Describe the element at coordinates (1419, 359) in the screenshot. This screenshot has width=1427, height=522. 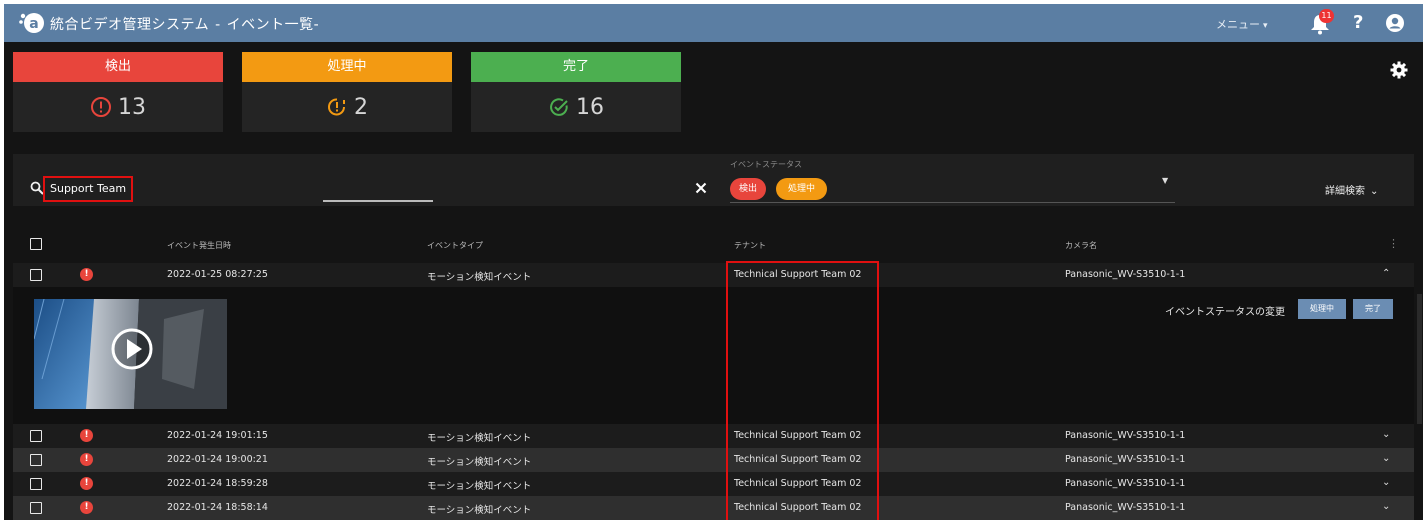
I see `scrollbar` at that location.